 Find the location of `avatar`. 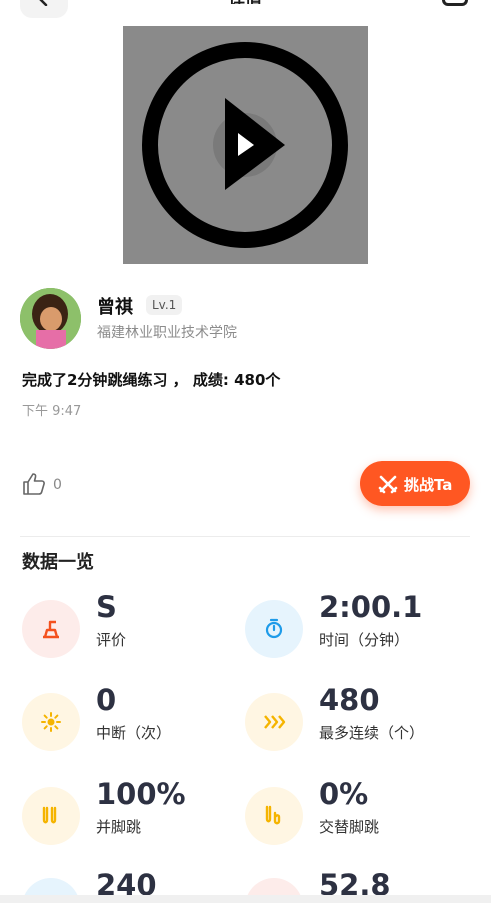

avatar is located at coordinates (50, 318).